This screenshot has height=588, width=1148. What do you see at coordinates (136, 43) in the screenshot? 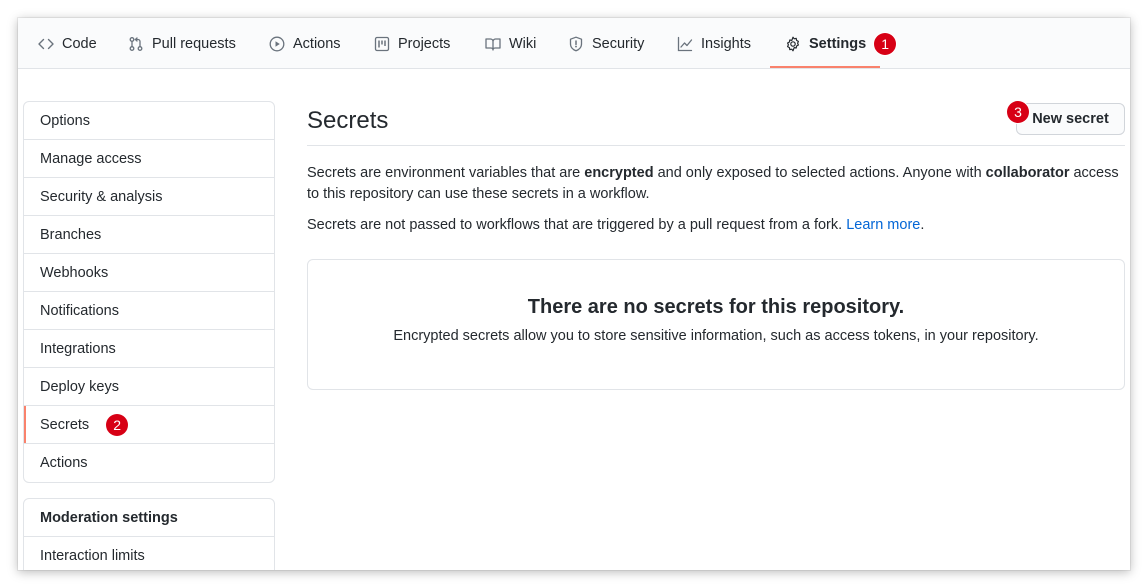
I see `pull-request-icon` at bounding box center [136, 43].